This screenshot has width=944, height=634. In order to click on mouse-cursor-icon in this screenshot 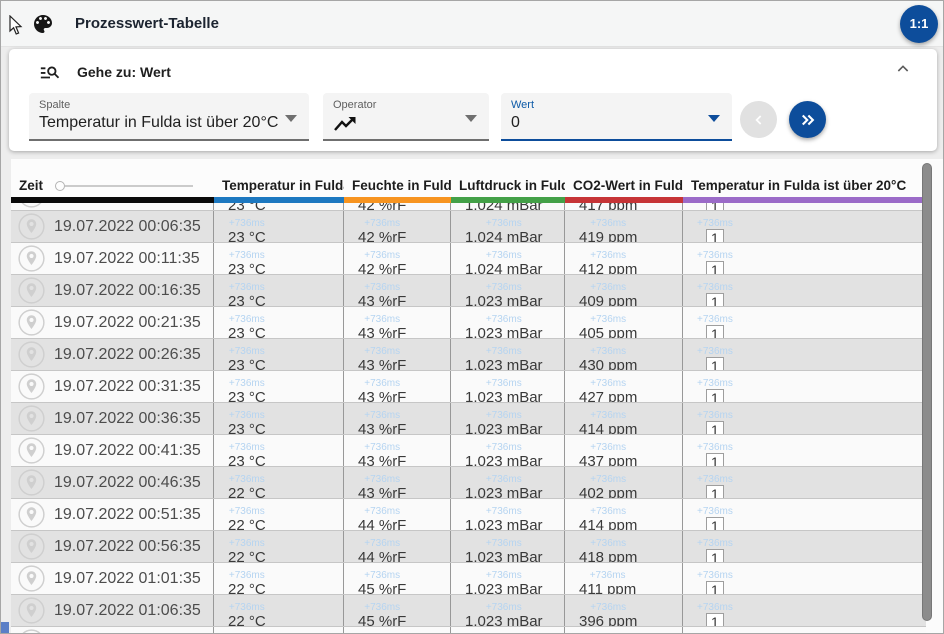, I will do `click(16, 25)`.